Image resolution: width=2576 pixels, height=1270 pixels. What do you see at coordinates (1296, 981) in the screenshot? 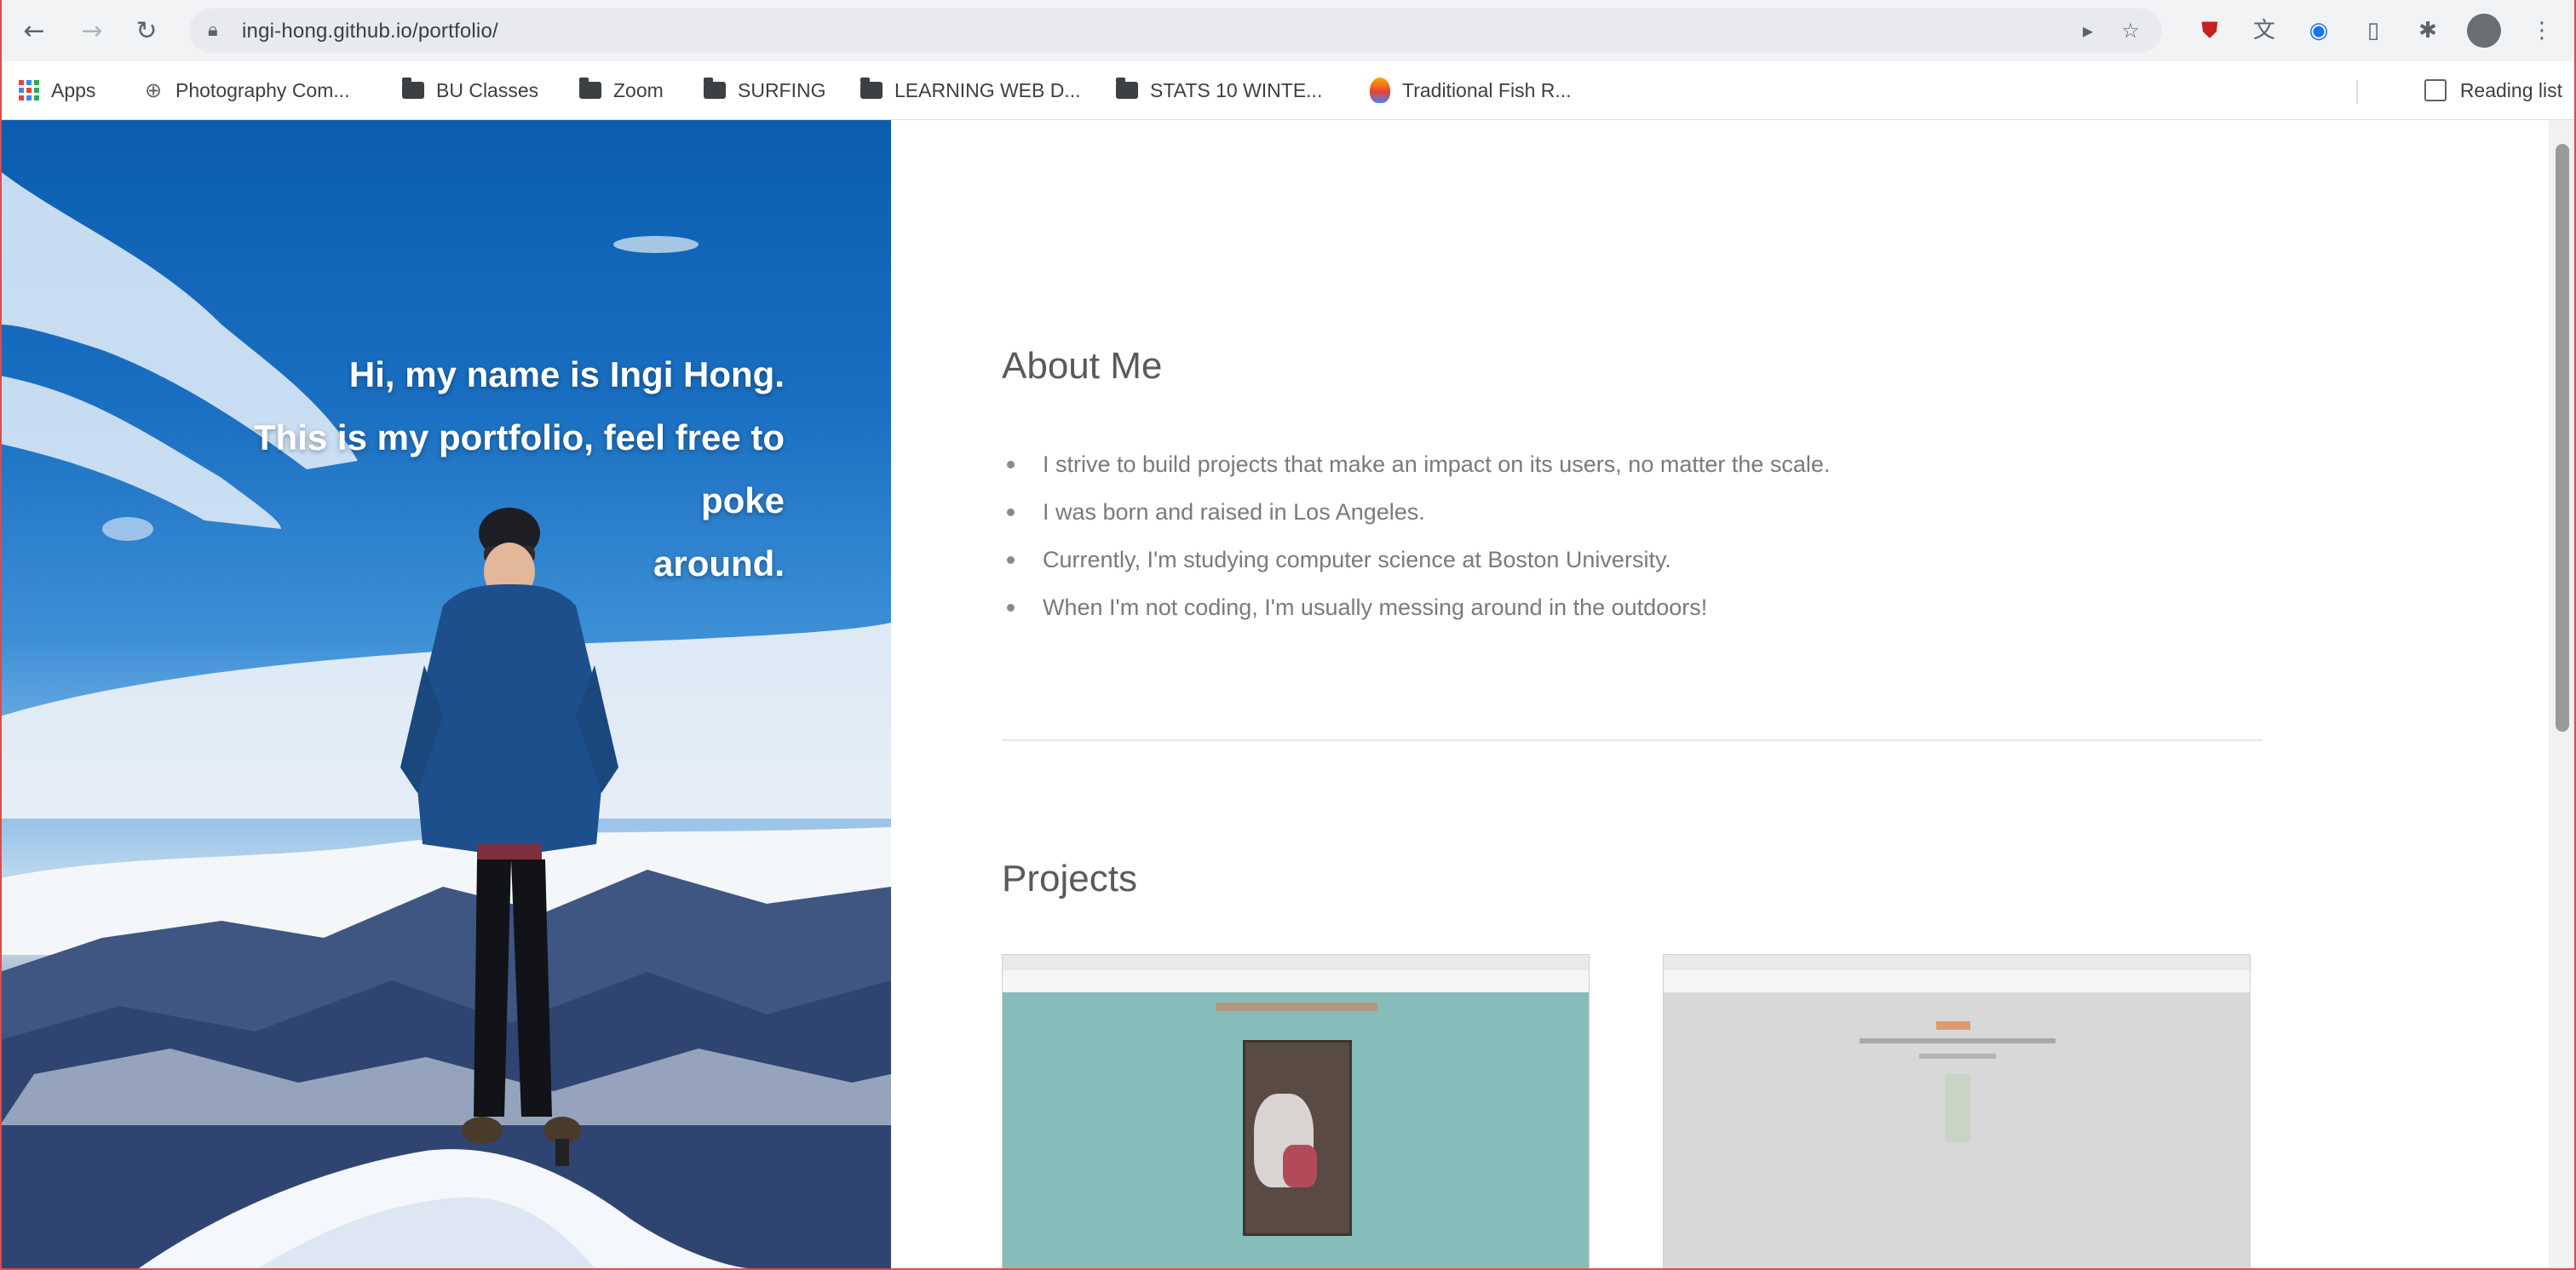
I see `project-1-screenshot-tabs` at bounding box center [1296, 981].